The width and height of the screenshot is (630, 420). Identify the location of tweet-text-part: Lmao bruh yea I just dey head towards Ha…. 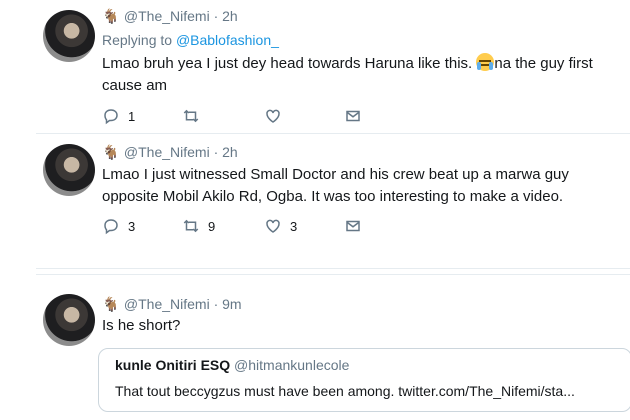
(289, 63).